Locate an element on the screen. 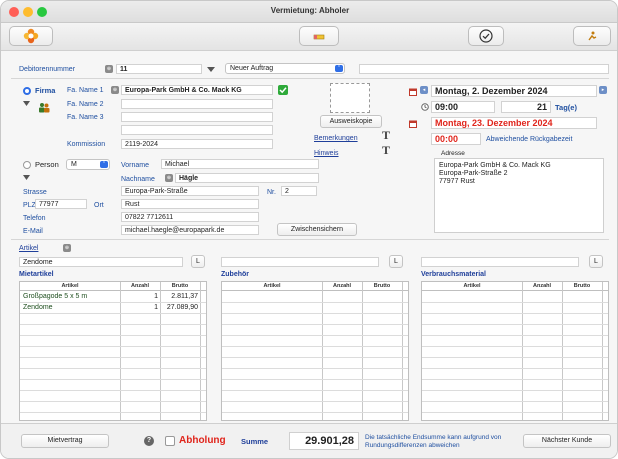  hinweis-text-icon: T is located at coordinates (386, 150).